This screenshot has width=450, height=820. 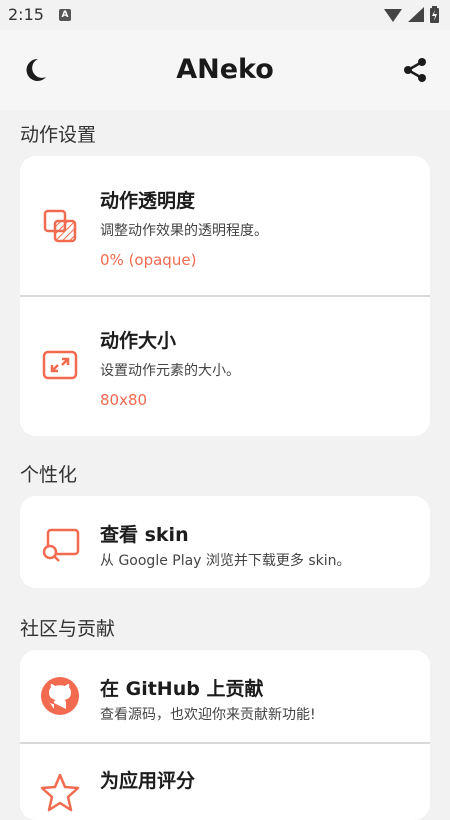 What do you see at coordinates (138, 341) in the screenshot?
I see `size-title: 动作大小` at bounding box center [138, 341].